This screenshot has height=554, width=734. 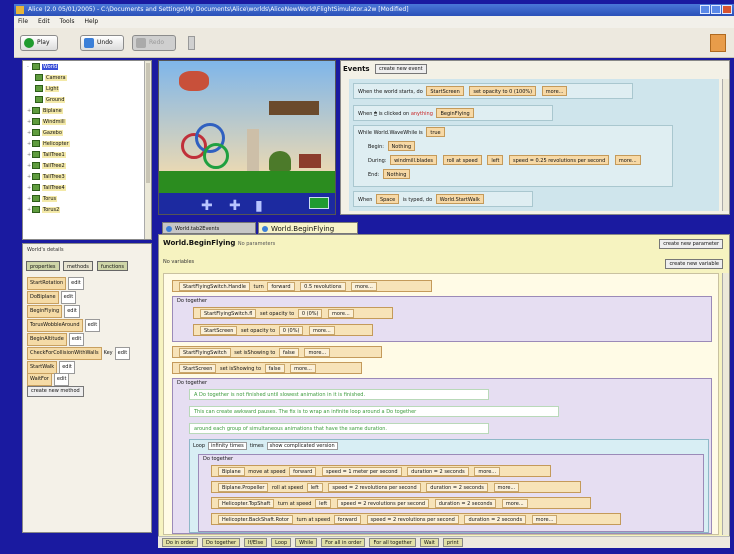 I want to click on minimize-icon, so click(x=705, y=9).